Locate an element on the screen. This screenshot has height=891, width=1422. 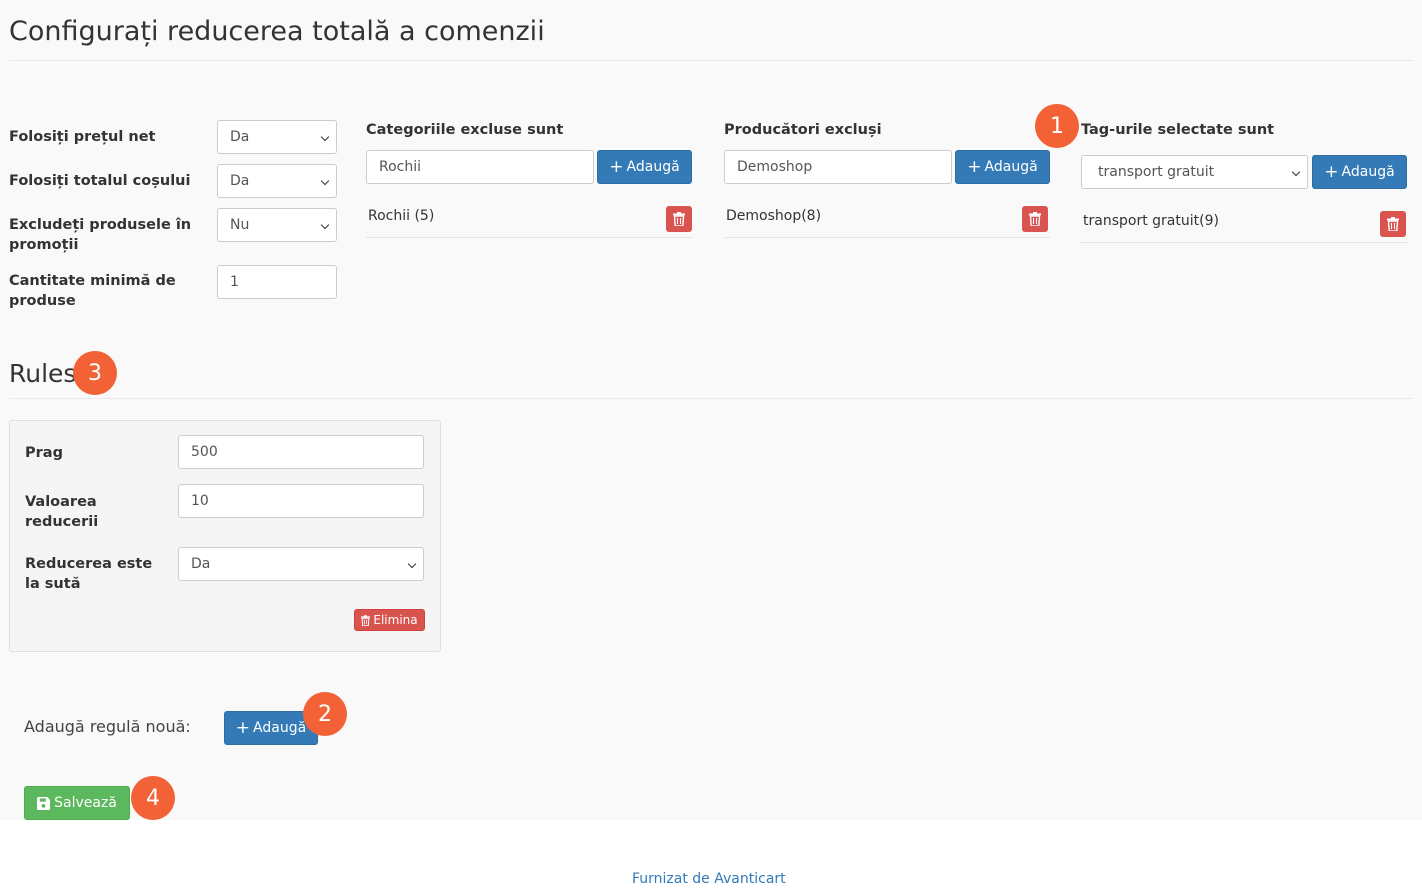
manufacturer-delete-button is located at coordinates (1035, 219).